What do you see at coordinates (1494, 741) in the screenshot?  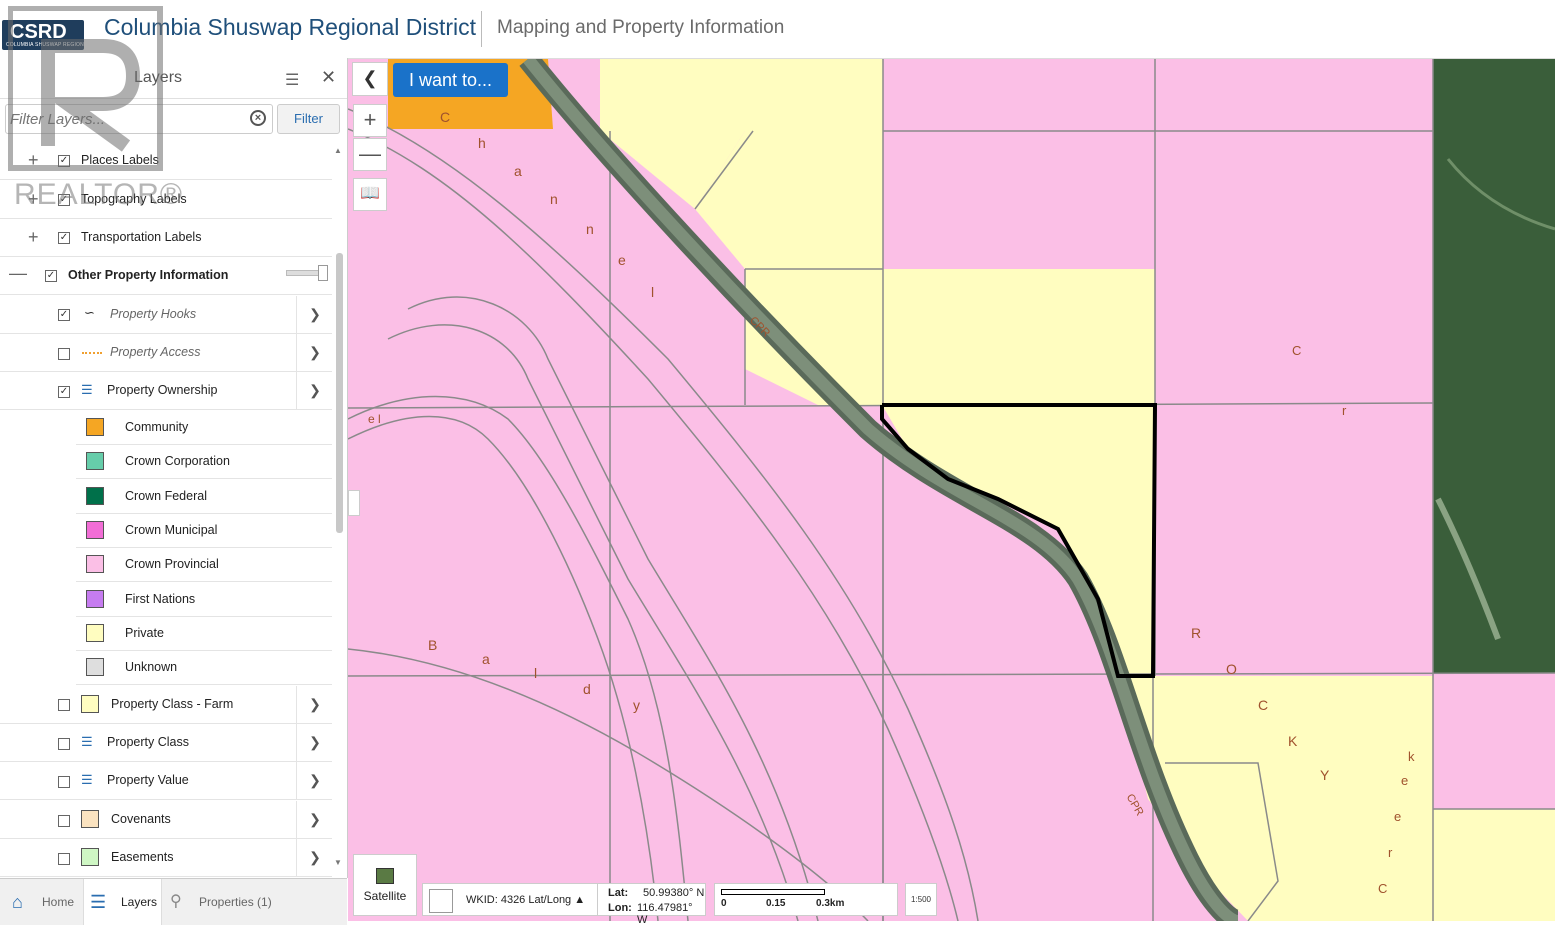 I see `crown-provincial-area` at bounding box center [1494, 741].